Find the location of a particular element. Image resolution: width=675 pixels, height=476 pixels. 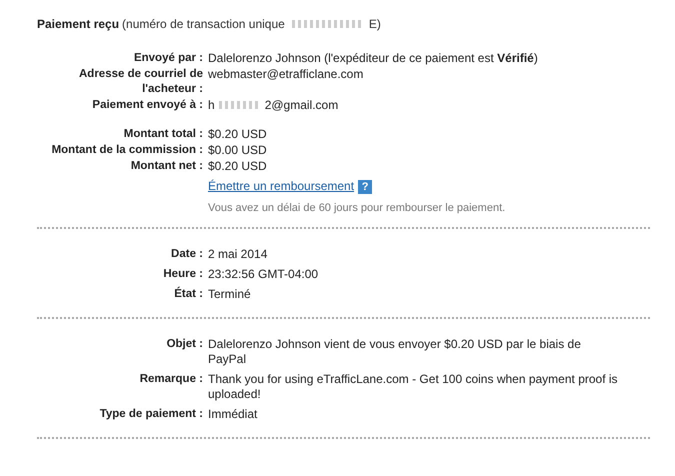

refund-note: Vous avez un délai de 60 jours pour rembourser le paiement. is located at coordinates (357, 208).